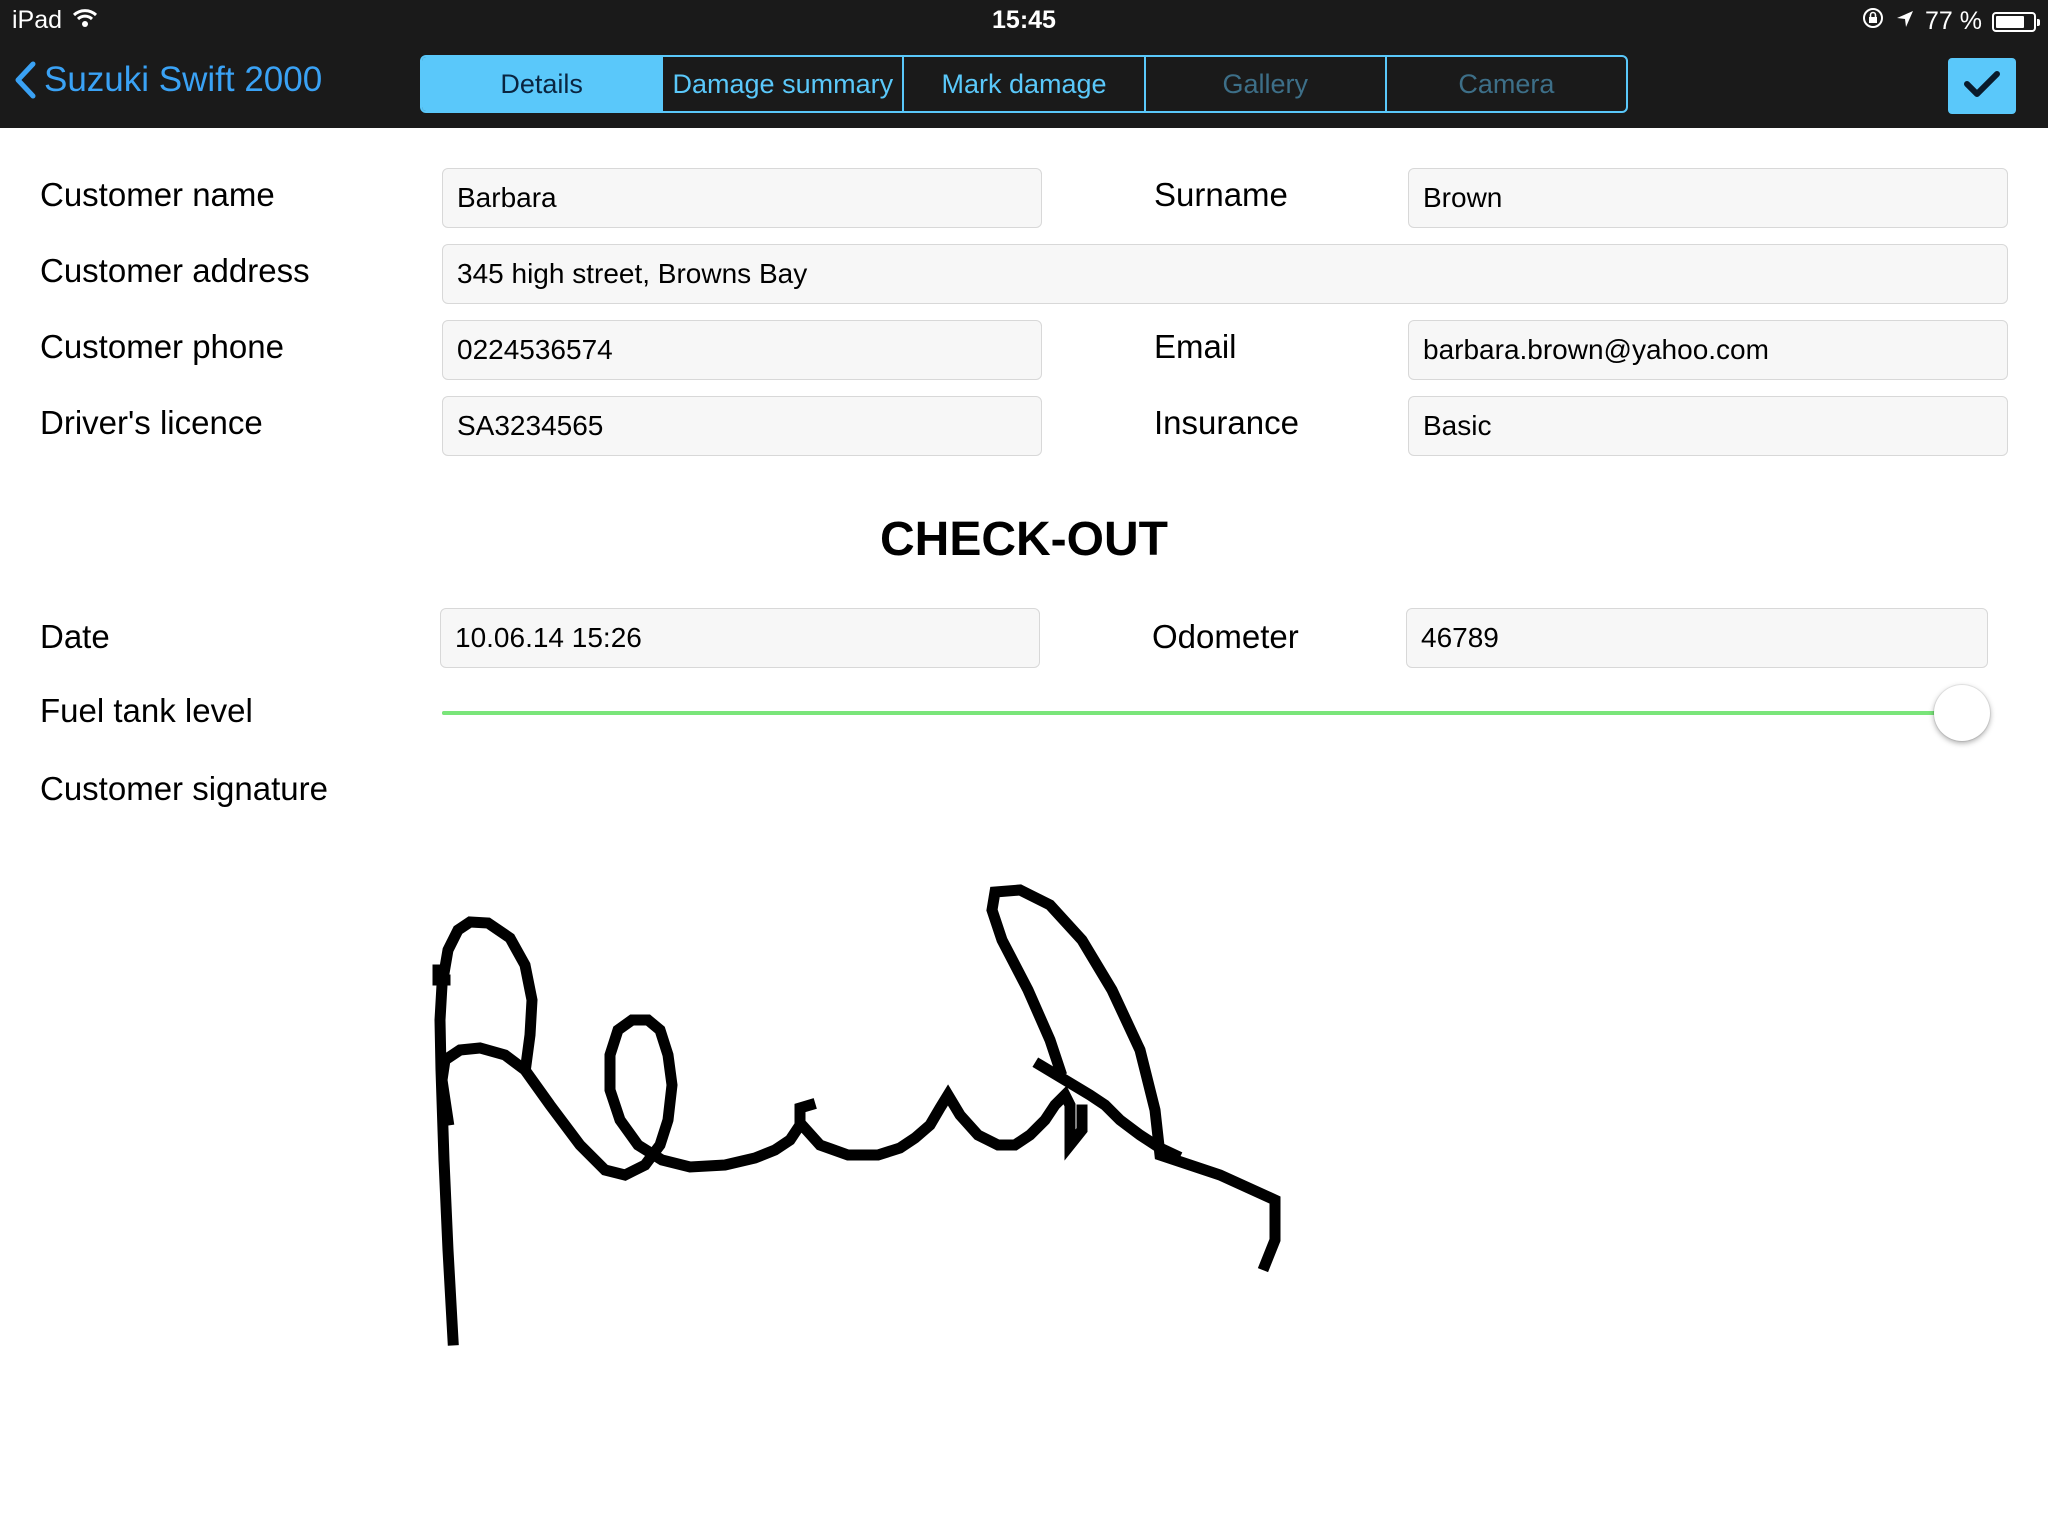  I want to click on date-field: 10.06.14 15:26, so click(740, 638).